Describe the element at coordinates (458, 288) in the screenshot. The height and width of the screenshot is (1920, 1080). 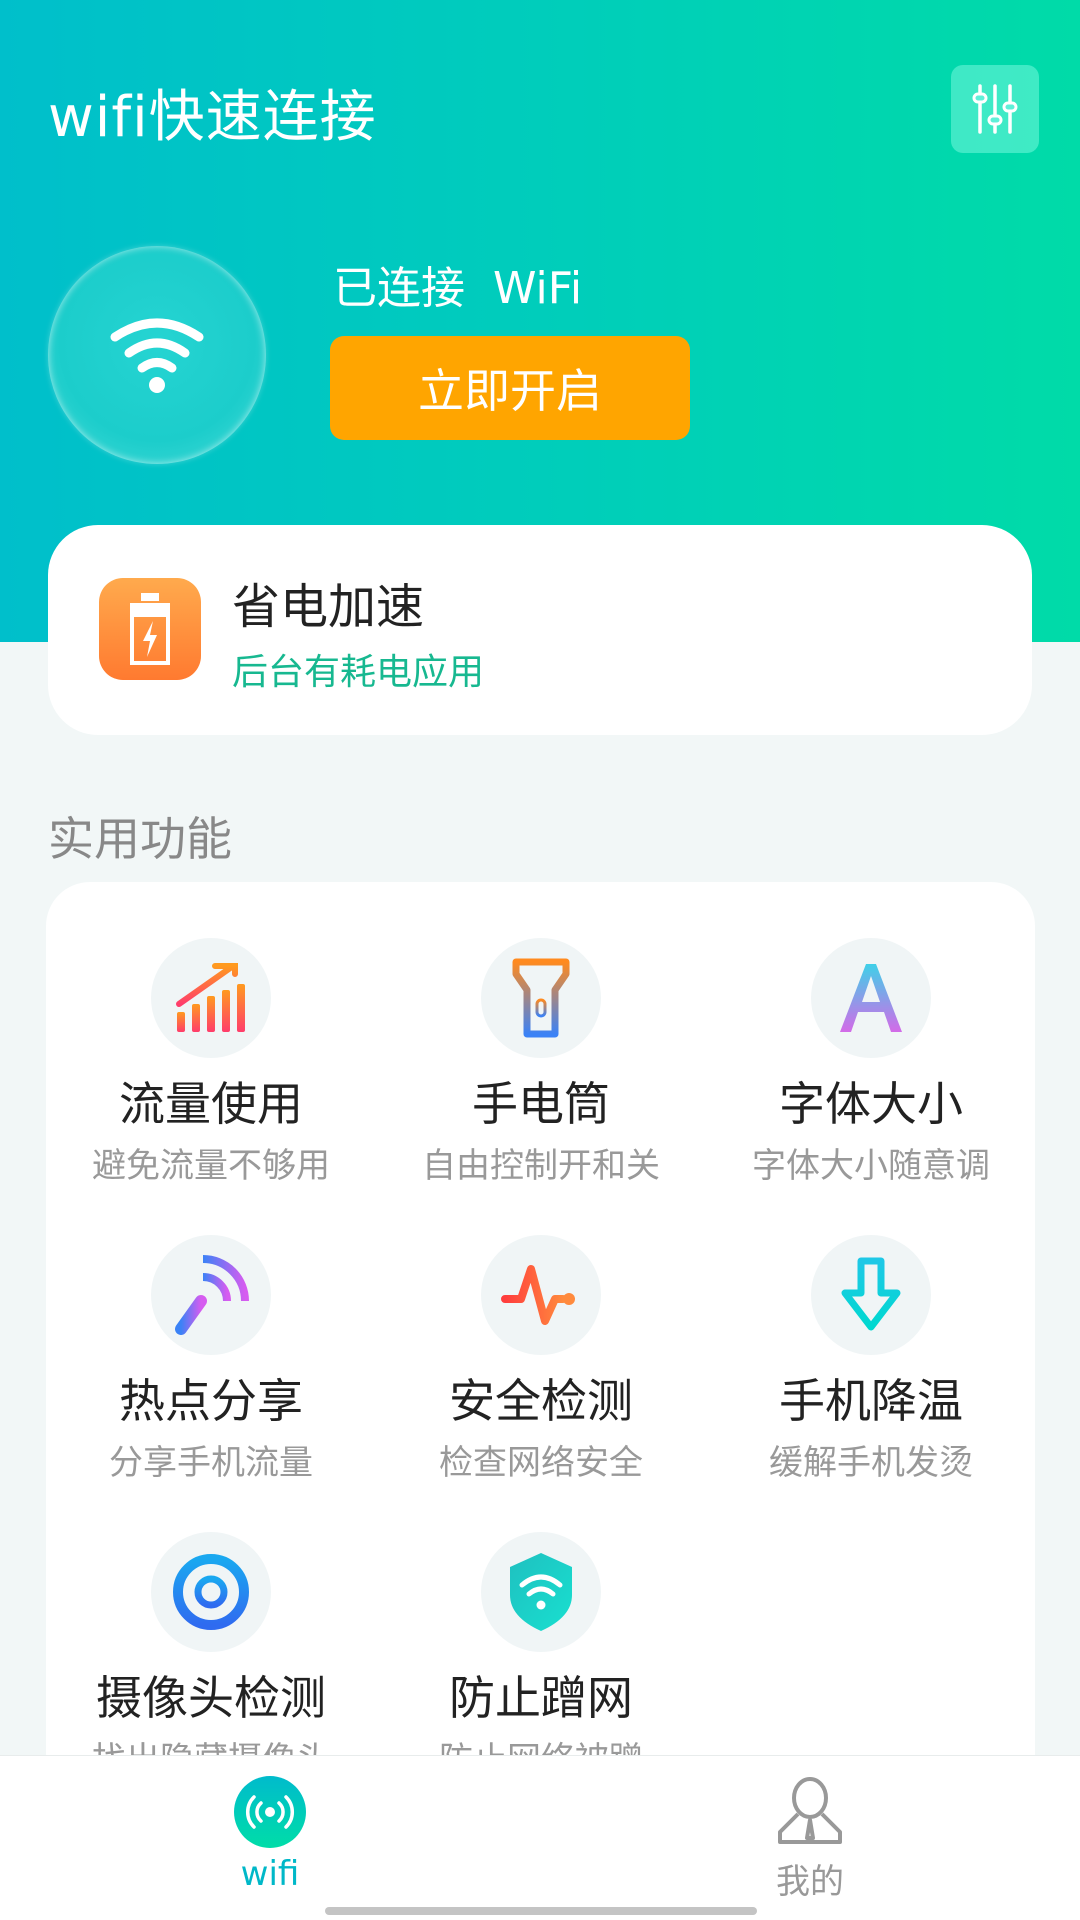
I see `connection-status: 已连接 WiFi` at that location.